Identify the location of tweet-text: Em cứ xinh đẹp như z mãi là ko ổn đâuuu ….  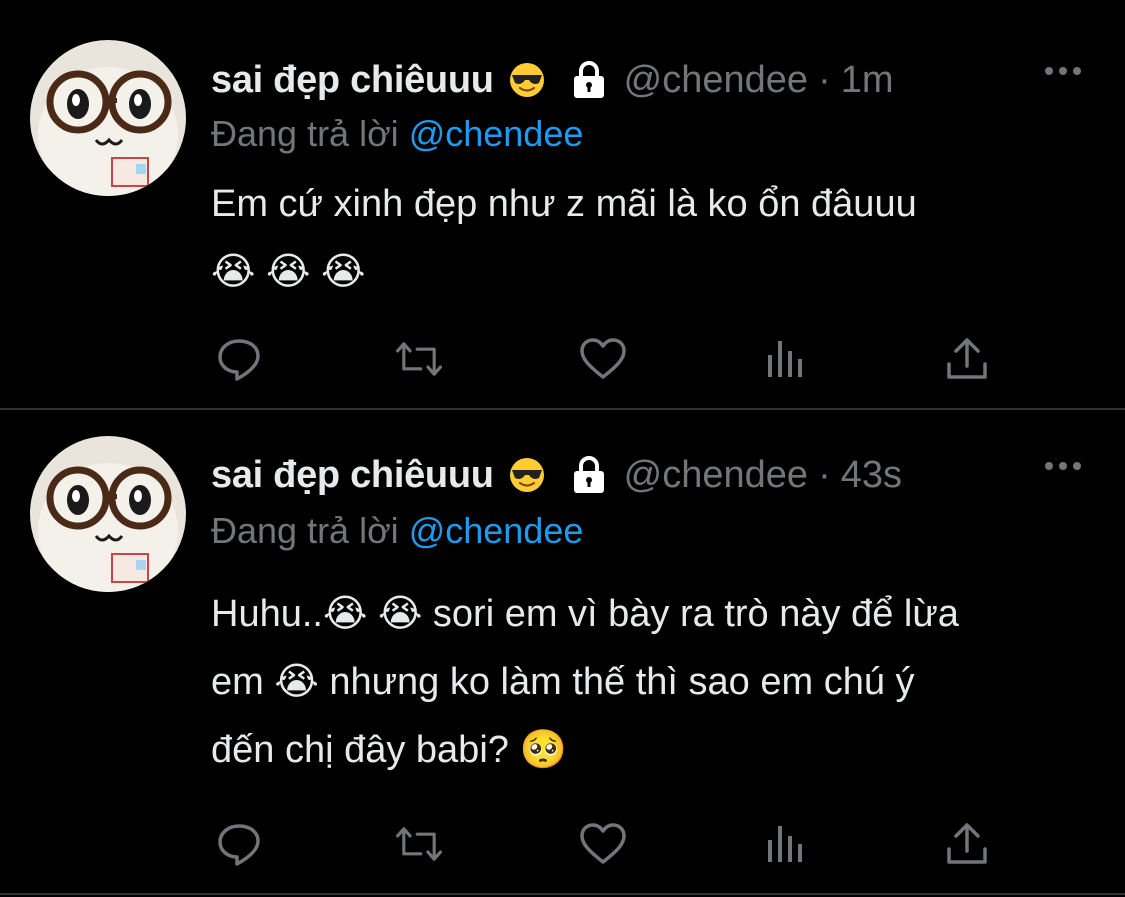
(651, 238).